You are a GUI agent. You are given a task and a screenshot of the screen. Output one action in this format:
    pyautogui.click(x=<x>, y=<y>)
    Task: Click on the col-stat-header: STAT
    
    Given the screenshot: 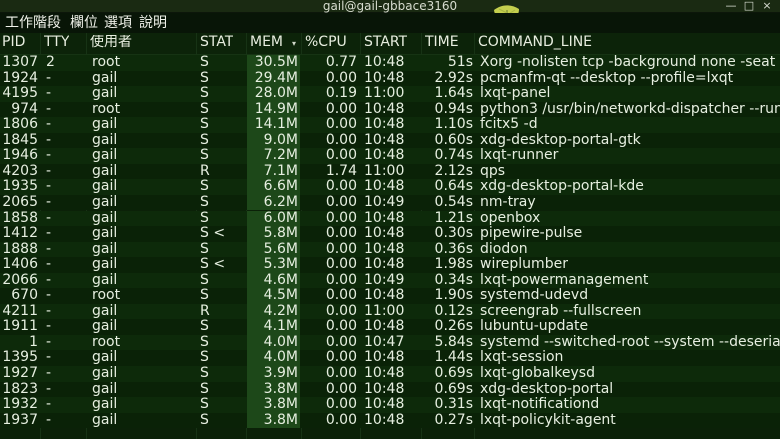 What is the action you would take?
    pyautogui.click(x=216, y=42)
    